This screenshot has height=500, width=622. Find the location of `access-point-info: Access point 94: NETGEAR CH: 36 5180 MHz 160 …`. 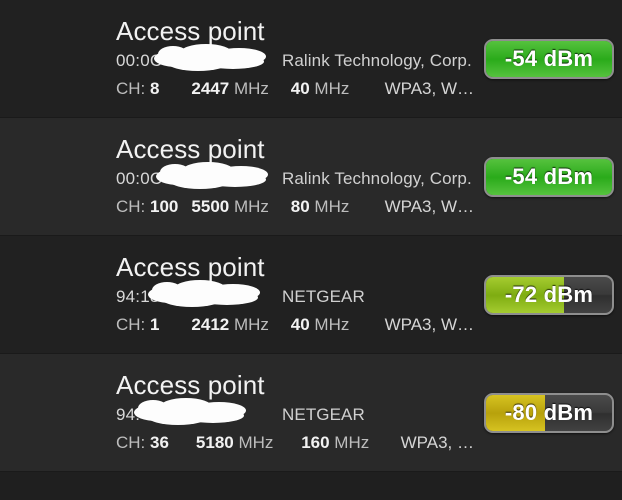

access-point-info: Access point 94: NETGEAR CH: 36 5180 MHz 160 … is located at coordinates (295, 413).